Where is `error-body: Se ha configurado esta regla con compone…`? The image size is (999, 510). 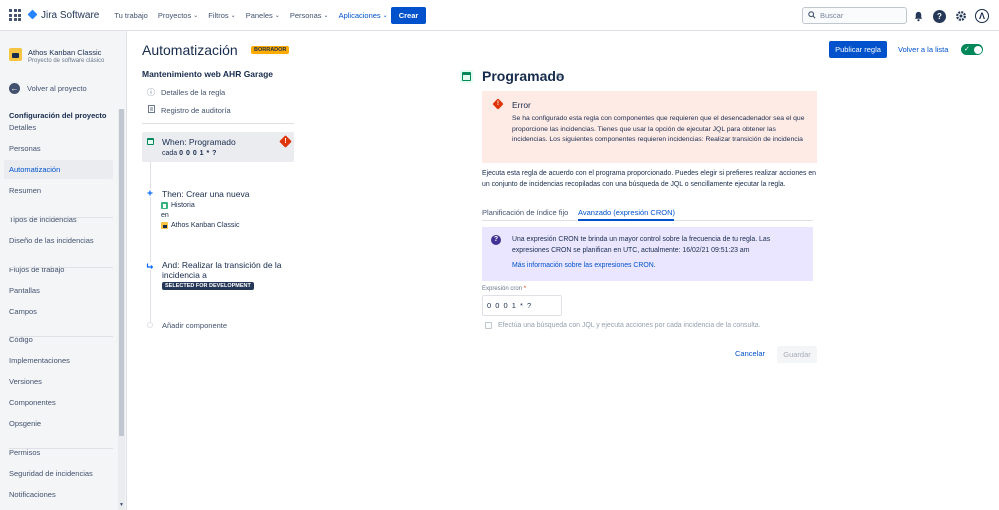 error-body: Se ha configurado esta regla con compone… is located at coordinates (658, 129).